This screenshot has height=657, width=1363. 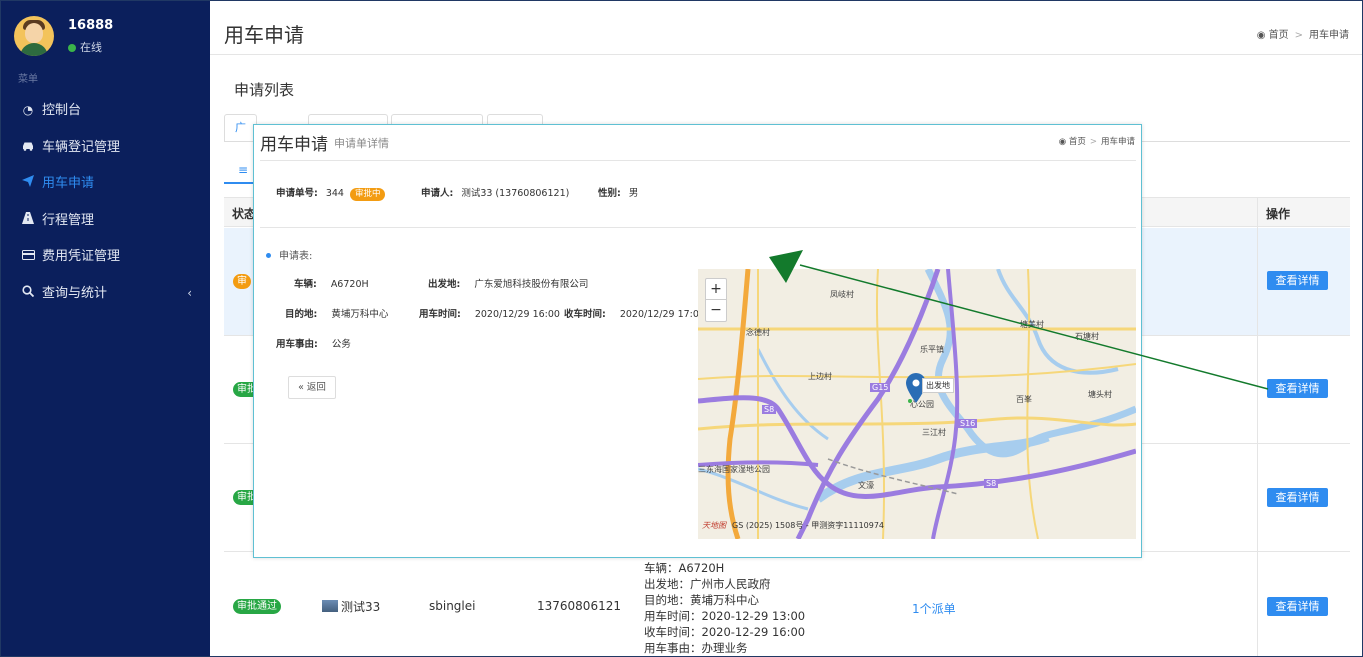 What do you see at coordinates (968, 423) in the screenshot?
I see `road-shield: S16` at bounding box center [968, 423].